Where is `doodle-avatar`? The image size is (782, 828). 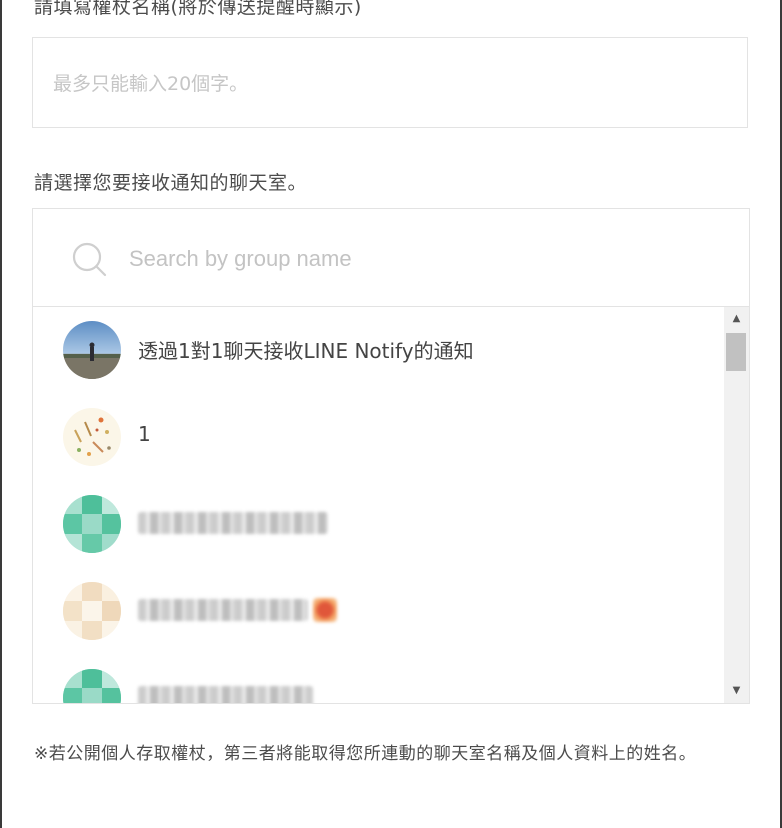 doodle-avatar is located at coordinates (92, 437).